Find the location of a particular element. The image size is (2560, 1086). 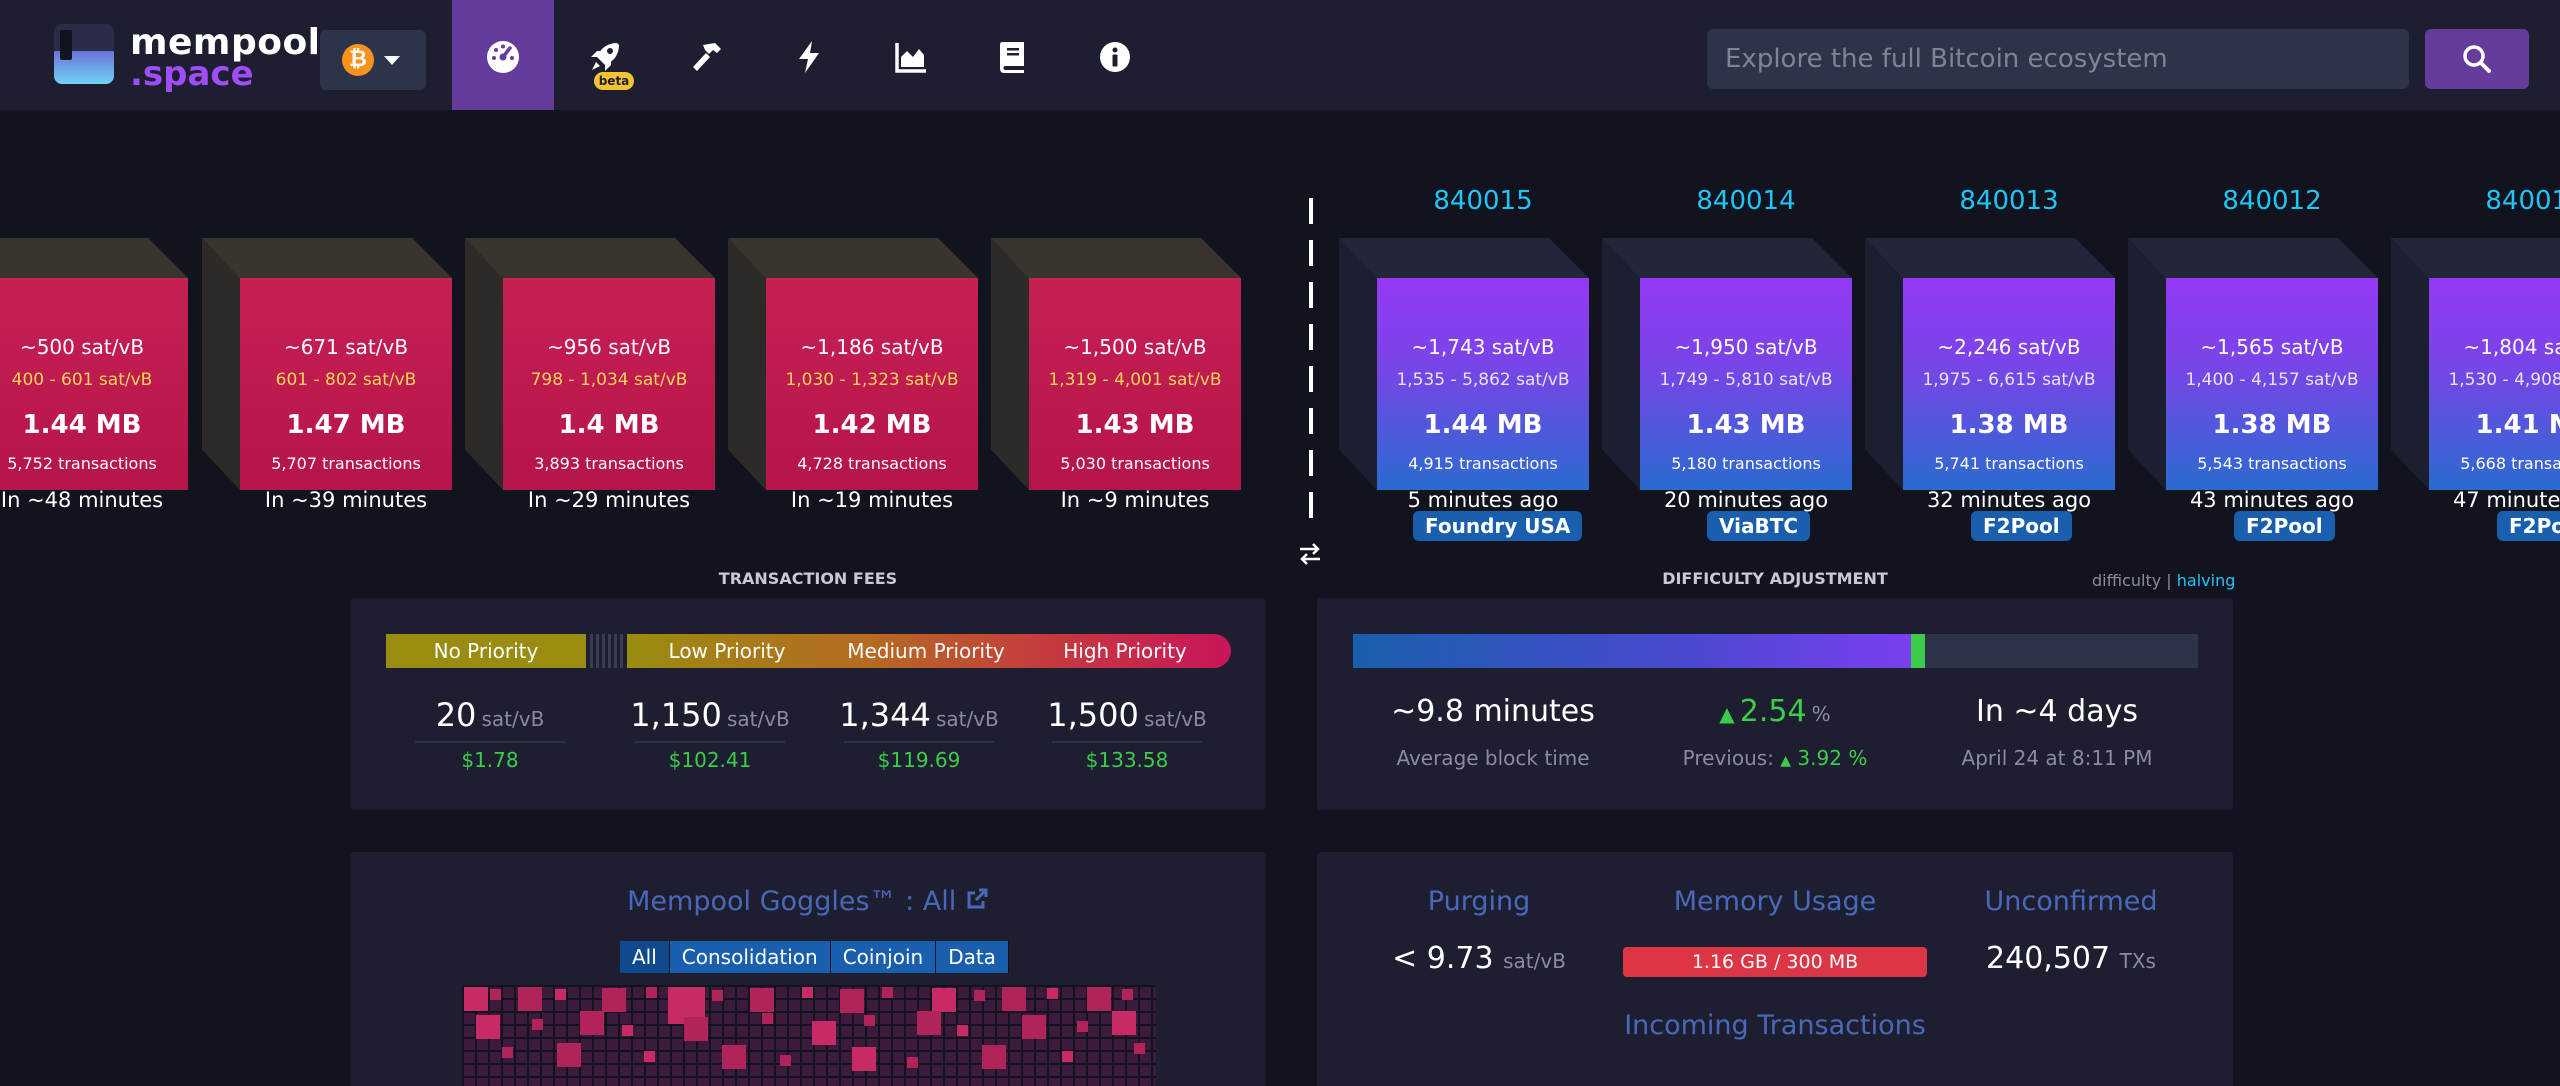

pool-badge: ViaBTC is located at coordinates (1759, 526).